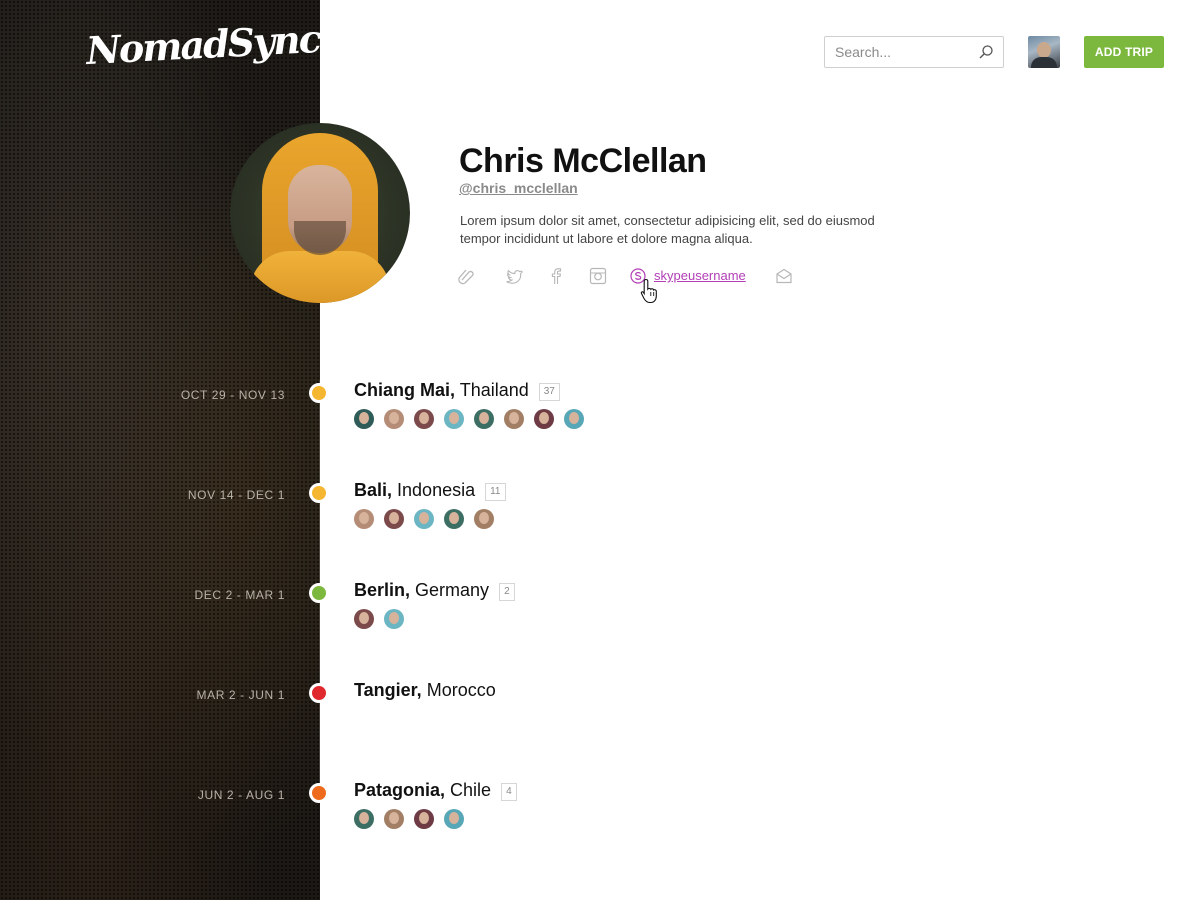 The height and width of the screenshot is (900, 1200). What do you see at coordinates (518, 188) in the screenshot?
I see `profile-handle: @chris_mcclellan` at bounding box center [518, 188].